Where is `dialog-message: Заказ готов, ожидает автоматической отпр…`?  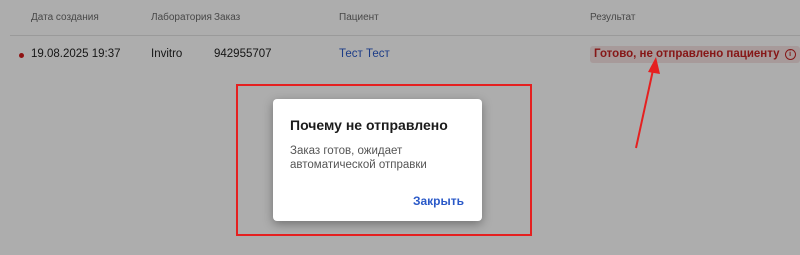 dialog-message: Заказ готов, ожидает автоматической отпр… is located at coordinates (358, 158).